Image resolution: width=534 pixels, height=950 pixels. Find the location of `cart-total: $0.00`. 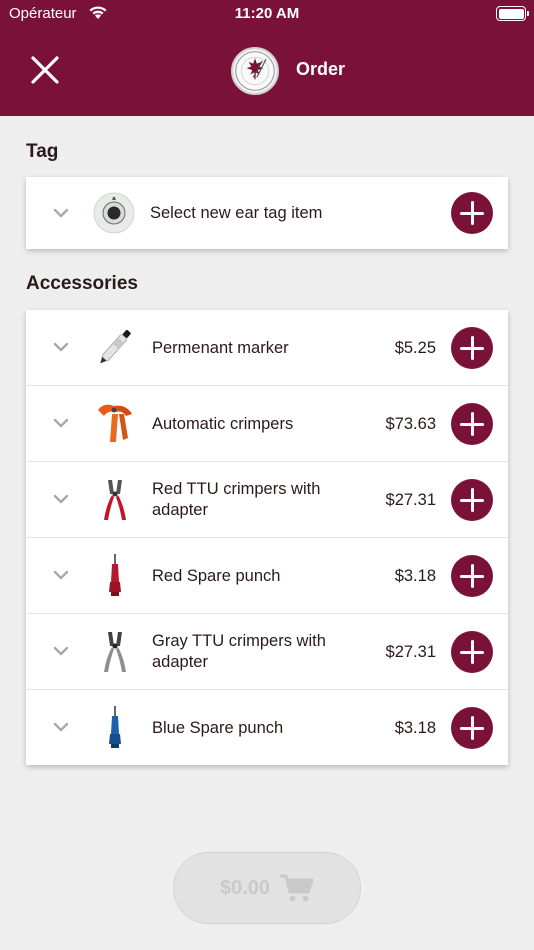

cart-total: $0.00 is located at coordinates (245, 887).